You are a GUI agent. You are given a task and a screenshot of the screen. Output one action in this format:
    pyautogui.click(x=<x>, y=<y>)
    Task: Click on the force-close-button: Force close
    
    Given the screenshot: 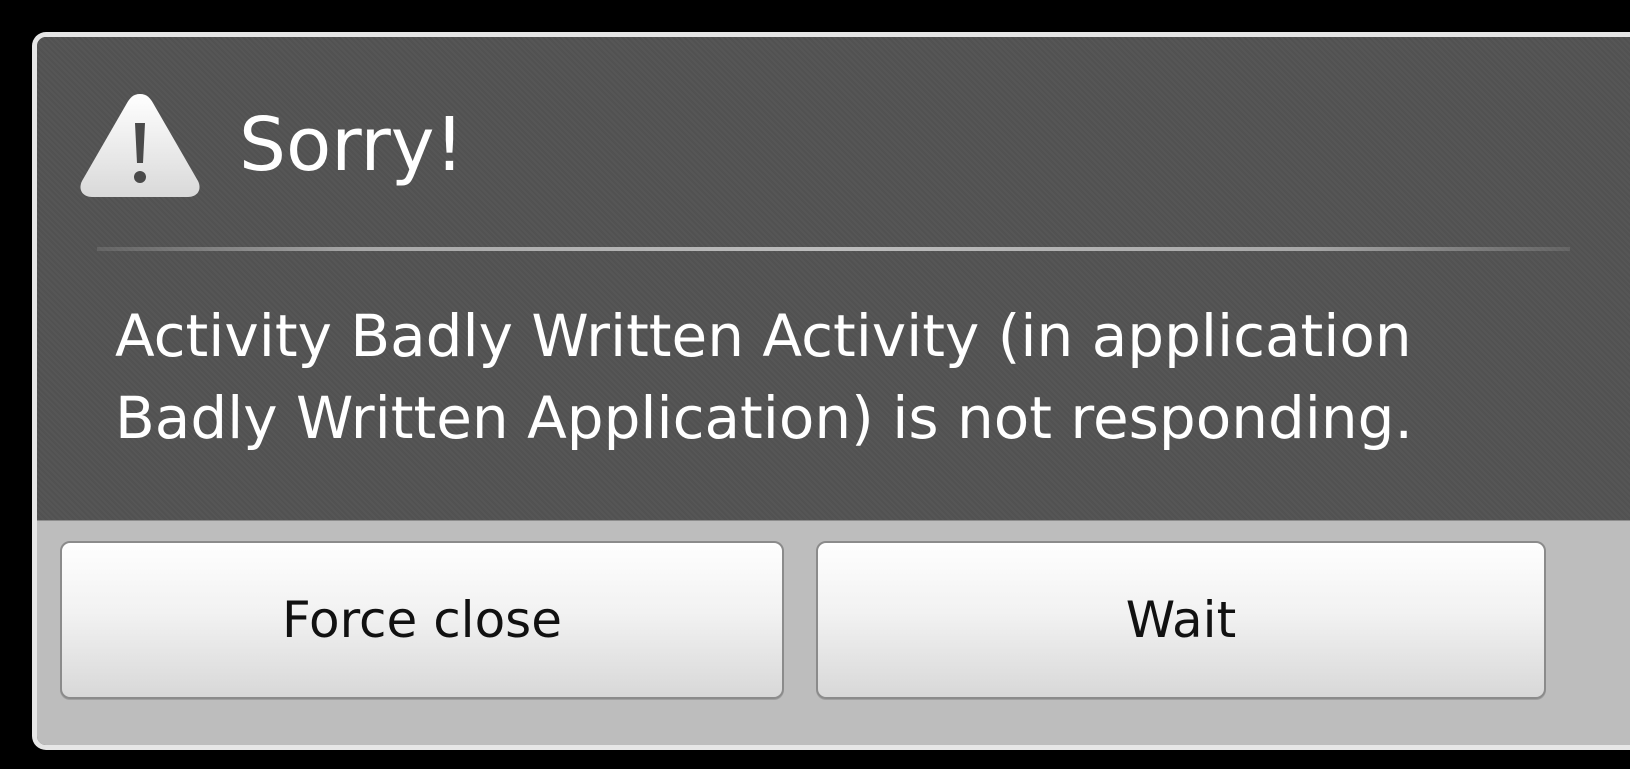 What is the action you would take?
    pyautogui.click(x=422, y=620)
    